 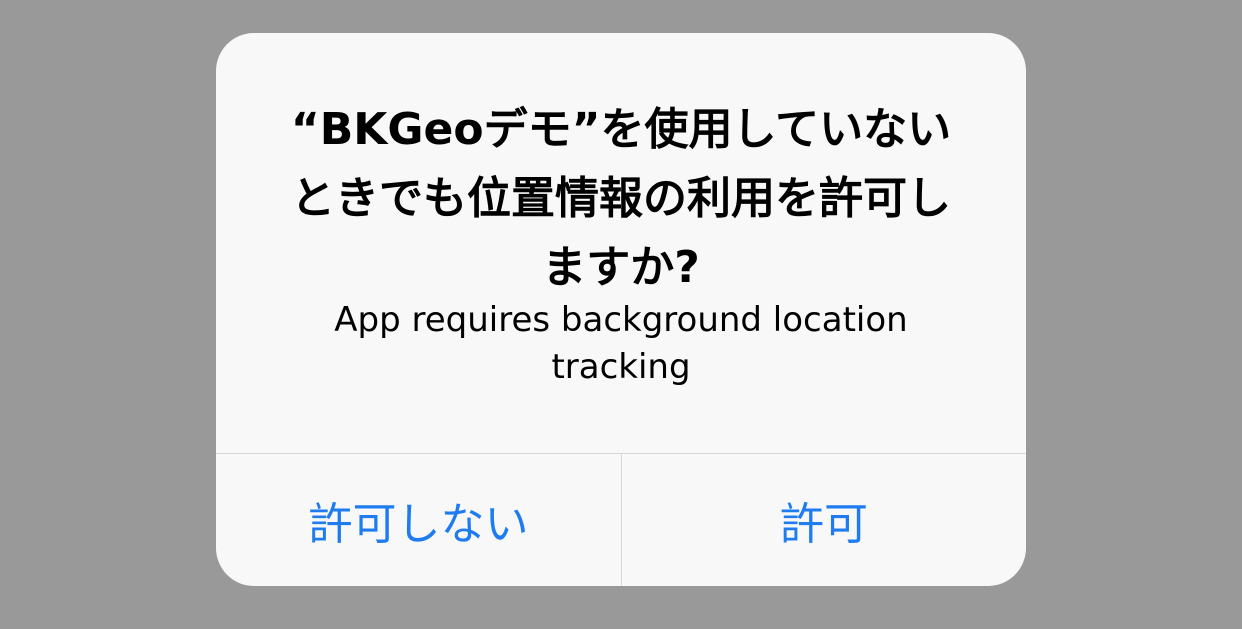 I want to click on deny-button: 許可しない, so click(x=418, y=520).